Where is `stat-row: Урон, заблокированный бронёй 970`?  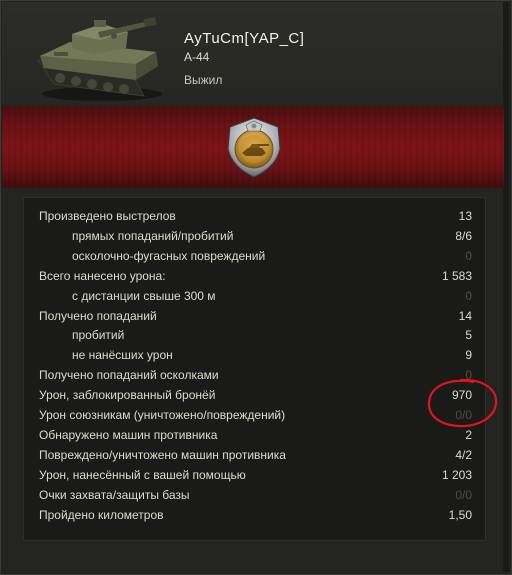
stat-row: Урон, заблокированный бронёй 970 is located at coordinates (254, 396).